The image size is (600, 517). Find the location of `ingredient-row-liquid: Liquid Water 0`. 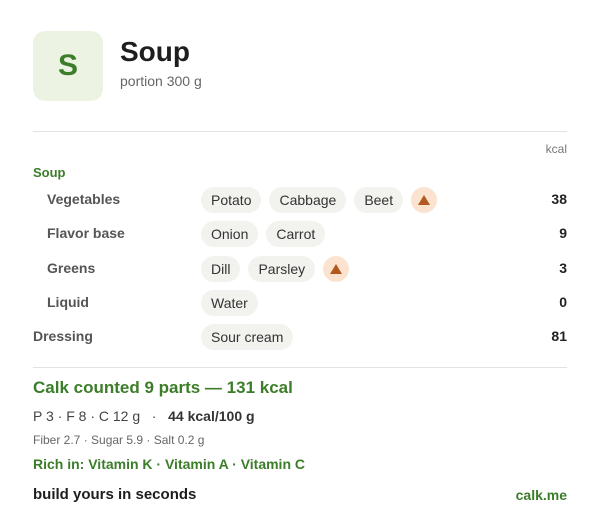

ingredient-row-liquid: Liquid Water 0 is located at coordinates (300, 303).